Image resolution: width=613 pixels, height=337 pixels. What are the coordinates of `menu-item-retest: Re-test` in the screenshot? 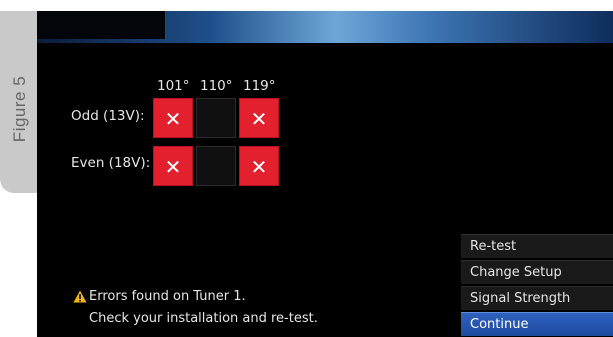 It's located at (537, 246).